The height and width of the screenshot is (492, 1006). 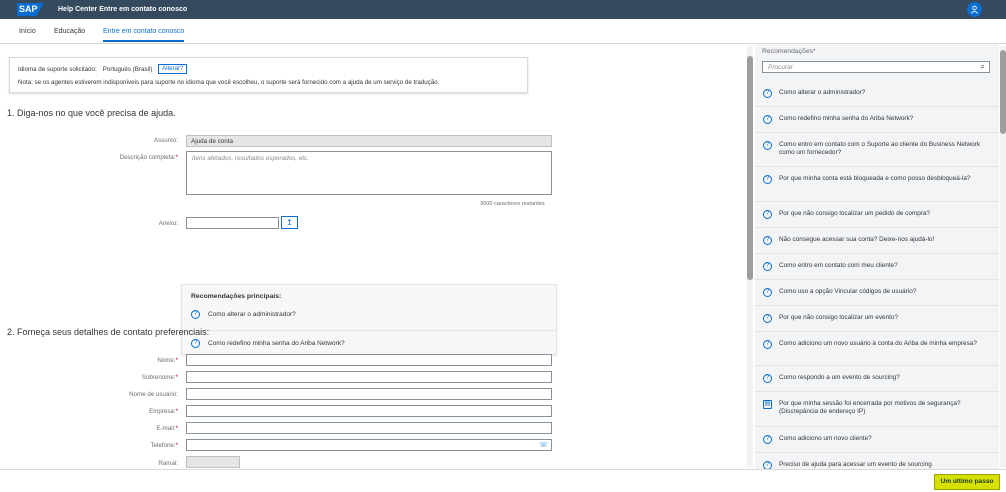 What do you see at coordinates (30, 9) in the screenshot?
I see `sap-logo: SAP` at bounding box center [30, 9].